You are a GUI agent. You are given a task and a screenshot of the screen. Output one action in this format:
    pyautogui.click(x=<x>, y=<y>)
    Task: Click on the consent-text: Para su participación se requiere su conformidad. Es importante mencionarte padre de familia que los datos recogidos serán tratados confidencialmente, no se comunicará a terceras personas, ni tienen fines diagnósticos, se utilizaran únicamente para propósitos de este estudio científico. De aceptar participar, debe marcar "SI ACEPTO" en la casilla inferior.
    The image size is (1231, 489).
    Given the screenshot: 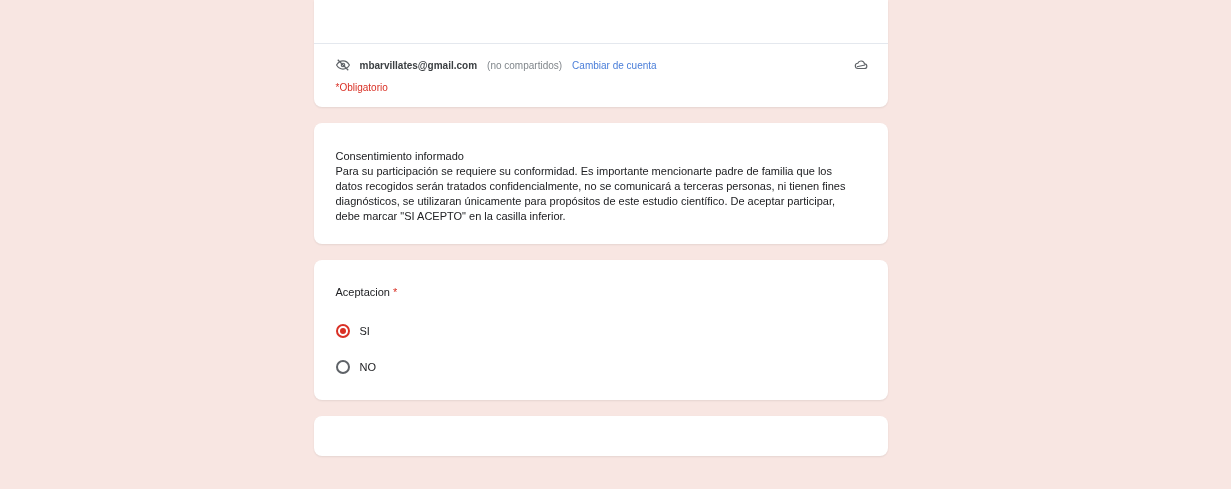 What is the action you would take?
    pyautogui.click(x=591, y=194)
    